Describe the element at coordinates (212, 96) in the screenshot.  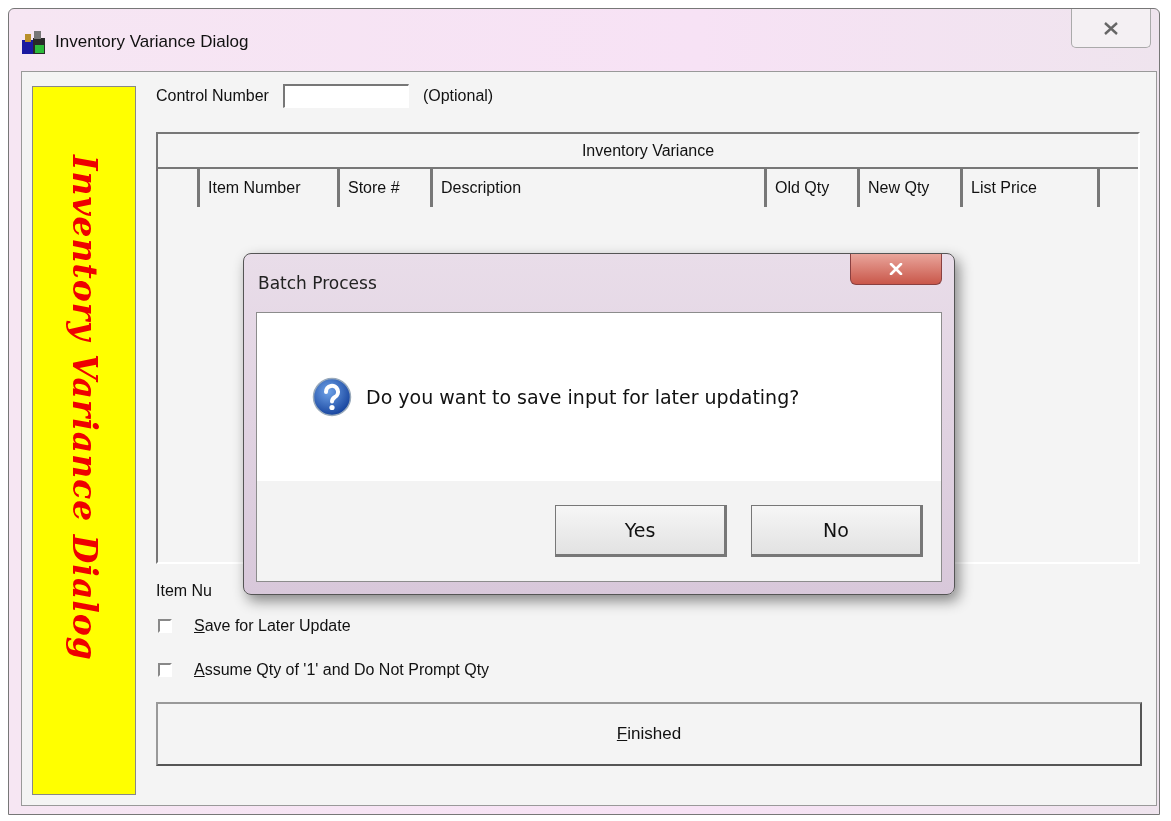
I see `field-label: Control Number` at that location.